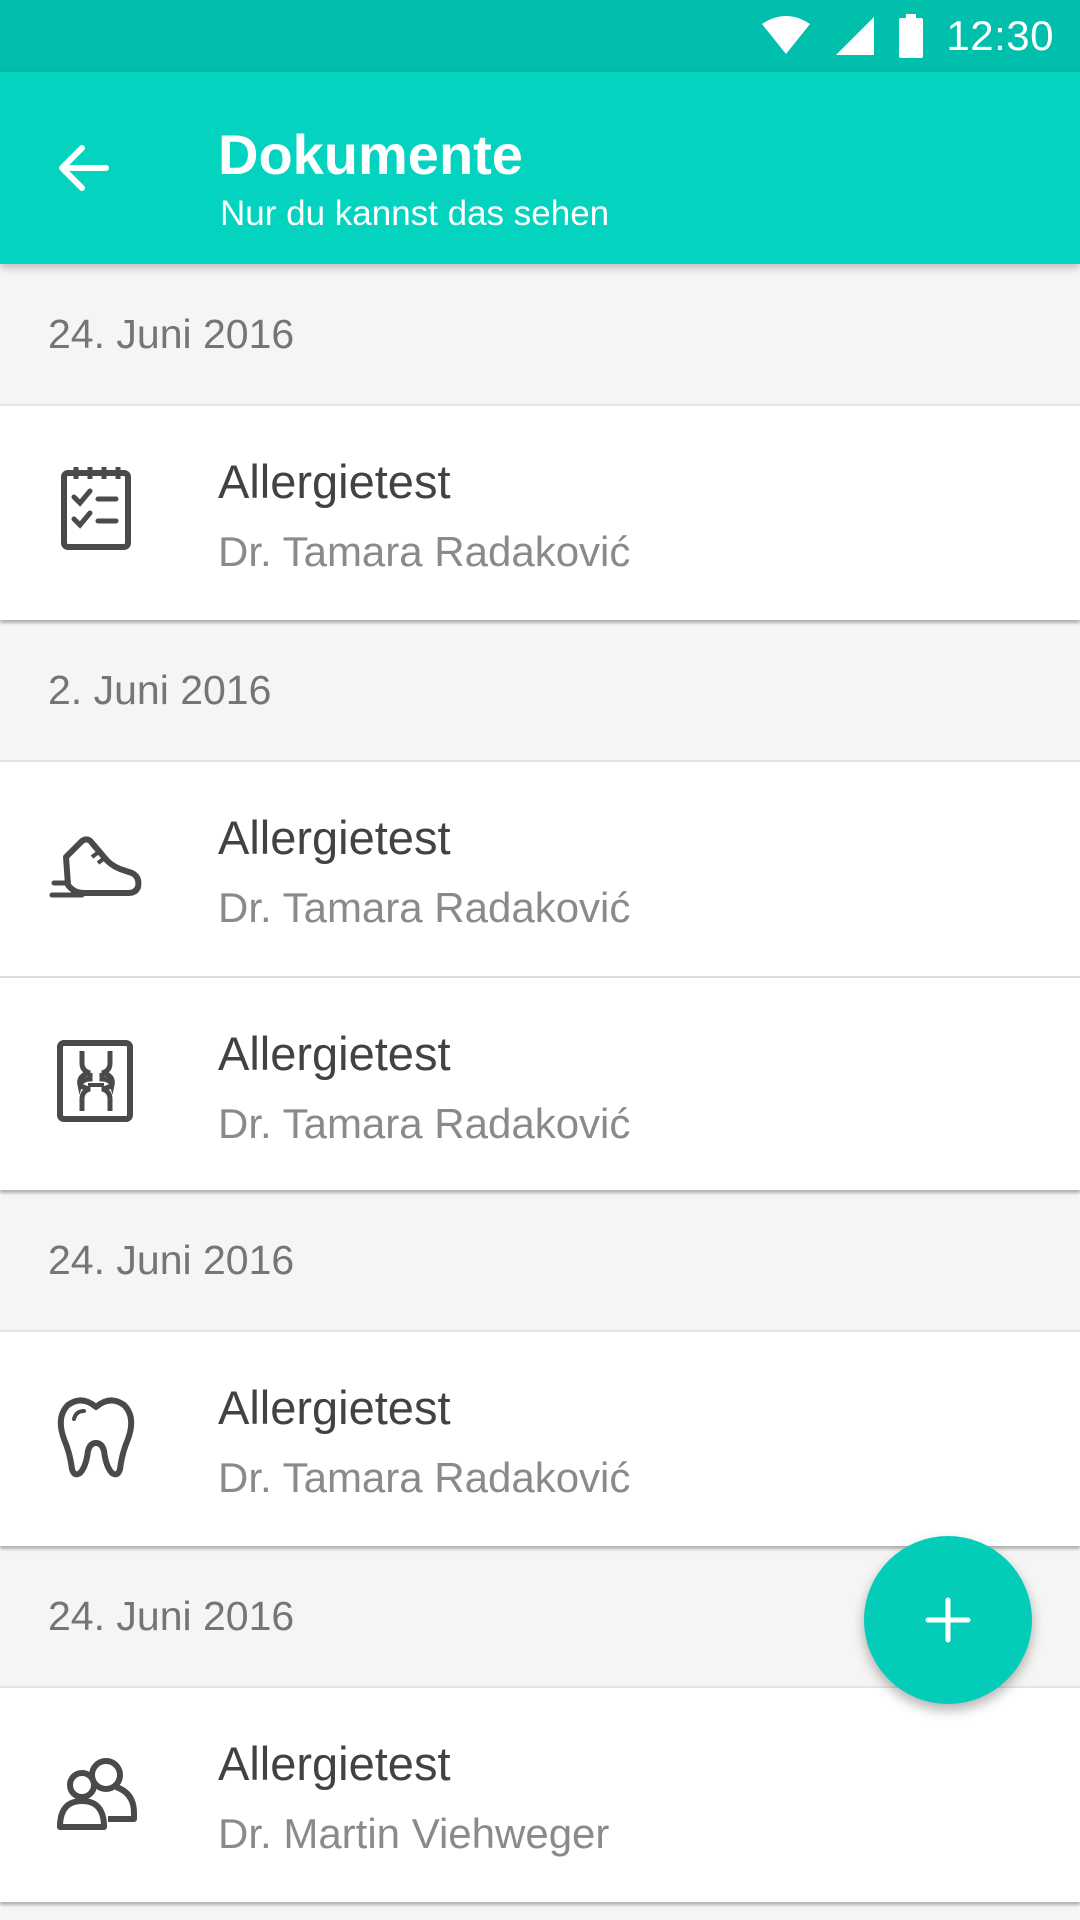  What do you see at coordinates (1000, 35) in the screenshot?
I see `status-time: 12:30` at bounding box center [1000, 35].